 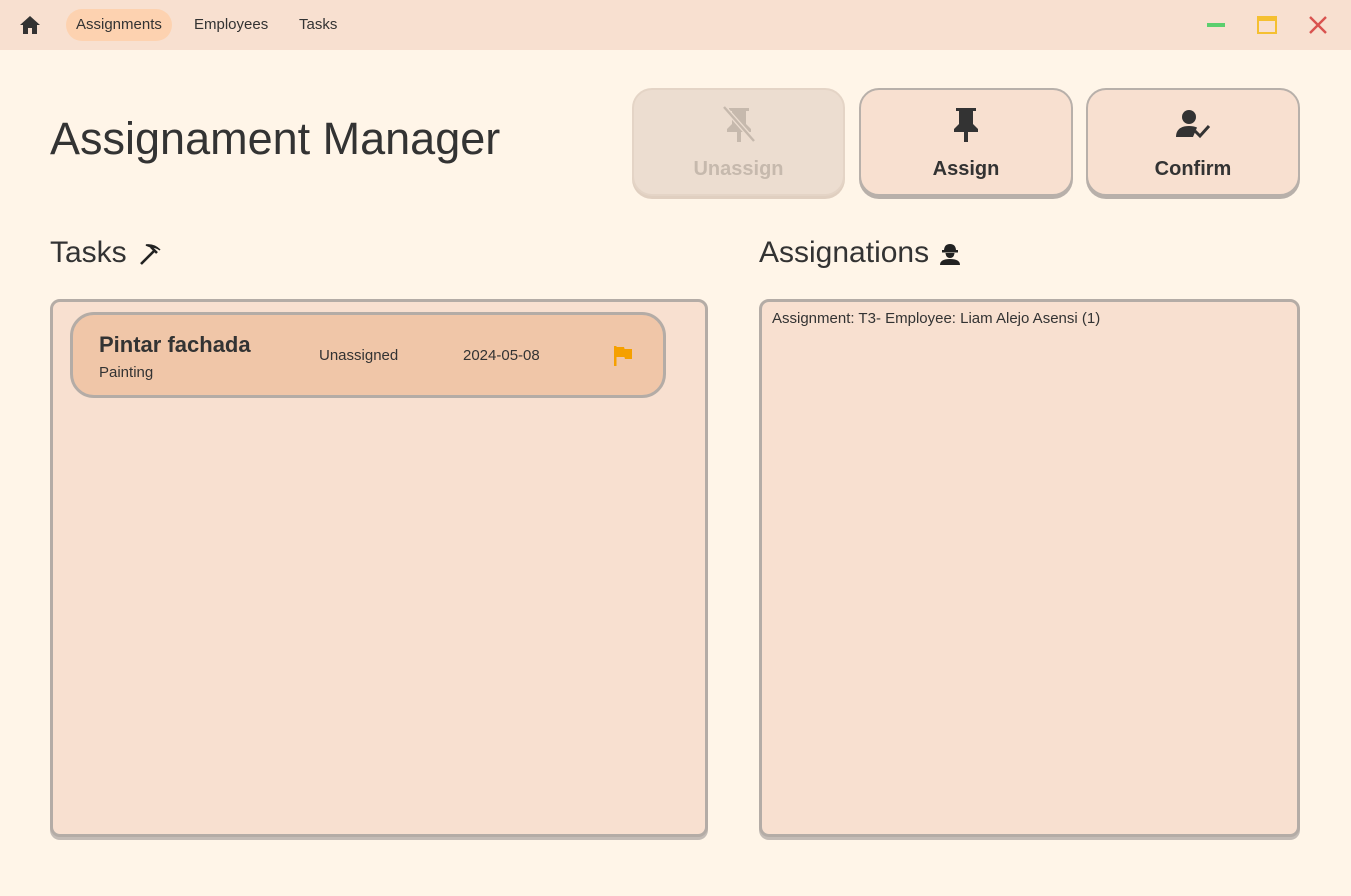 I want to click on assign-label: Assign, so click(x=966, y=169).